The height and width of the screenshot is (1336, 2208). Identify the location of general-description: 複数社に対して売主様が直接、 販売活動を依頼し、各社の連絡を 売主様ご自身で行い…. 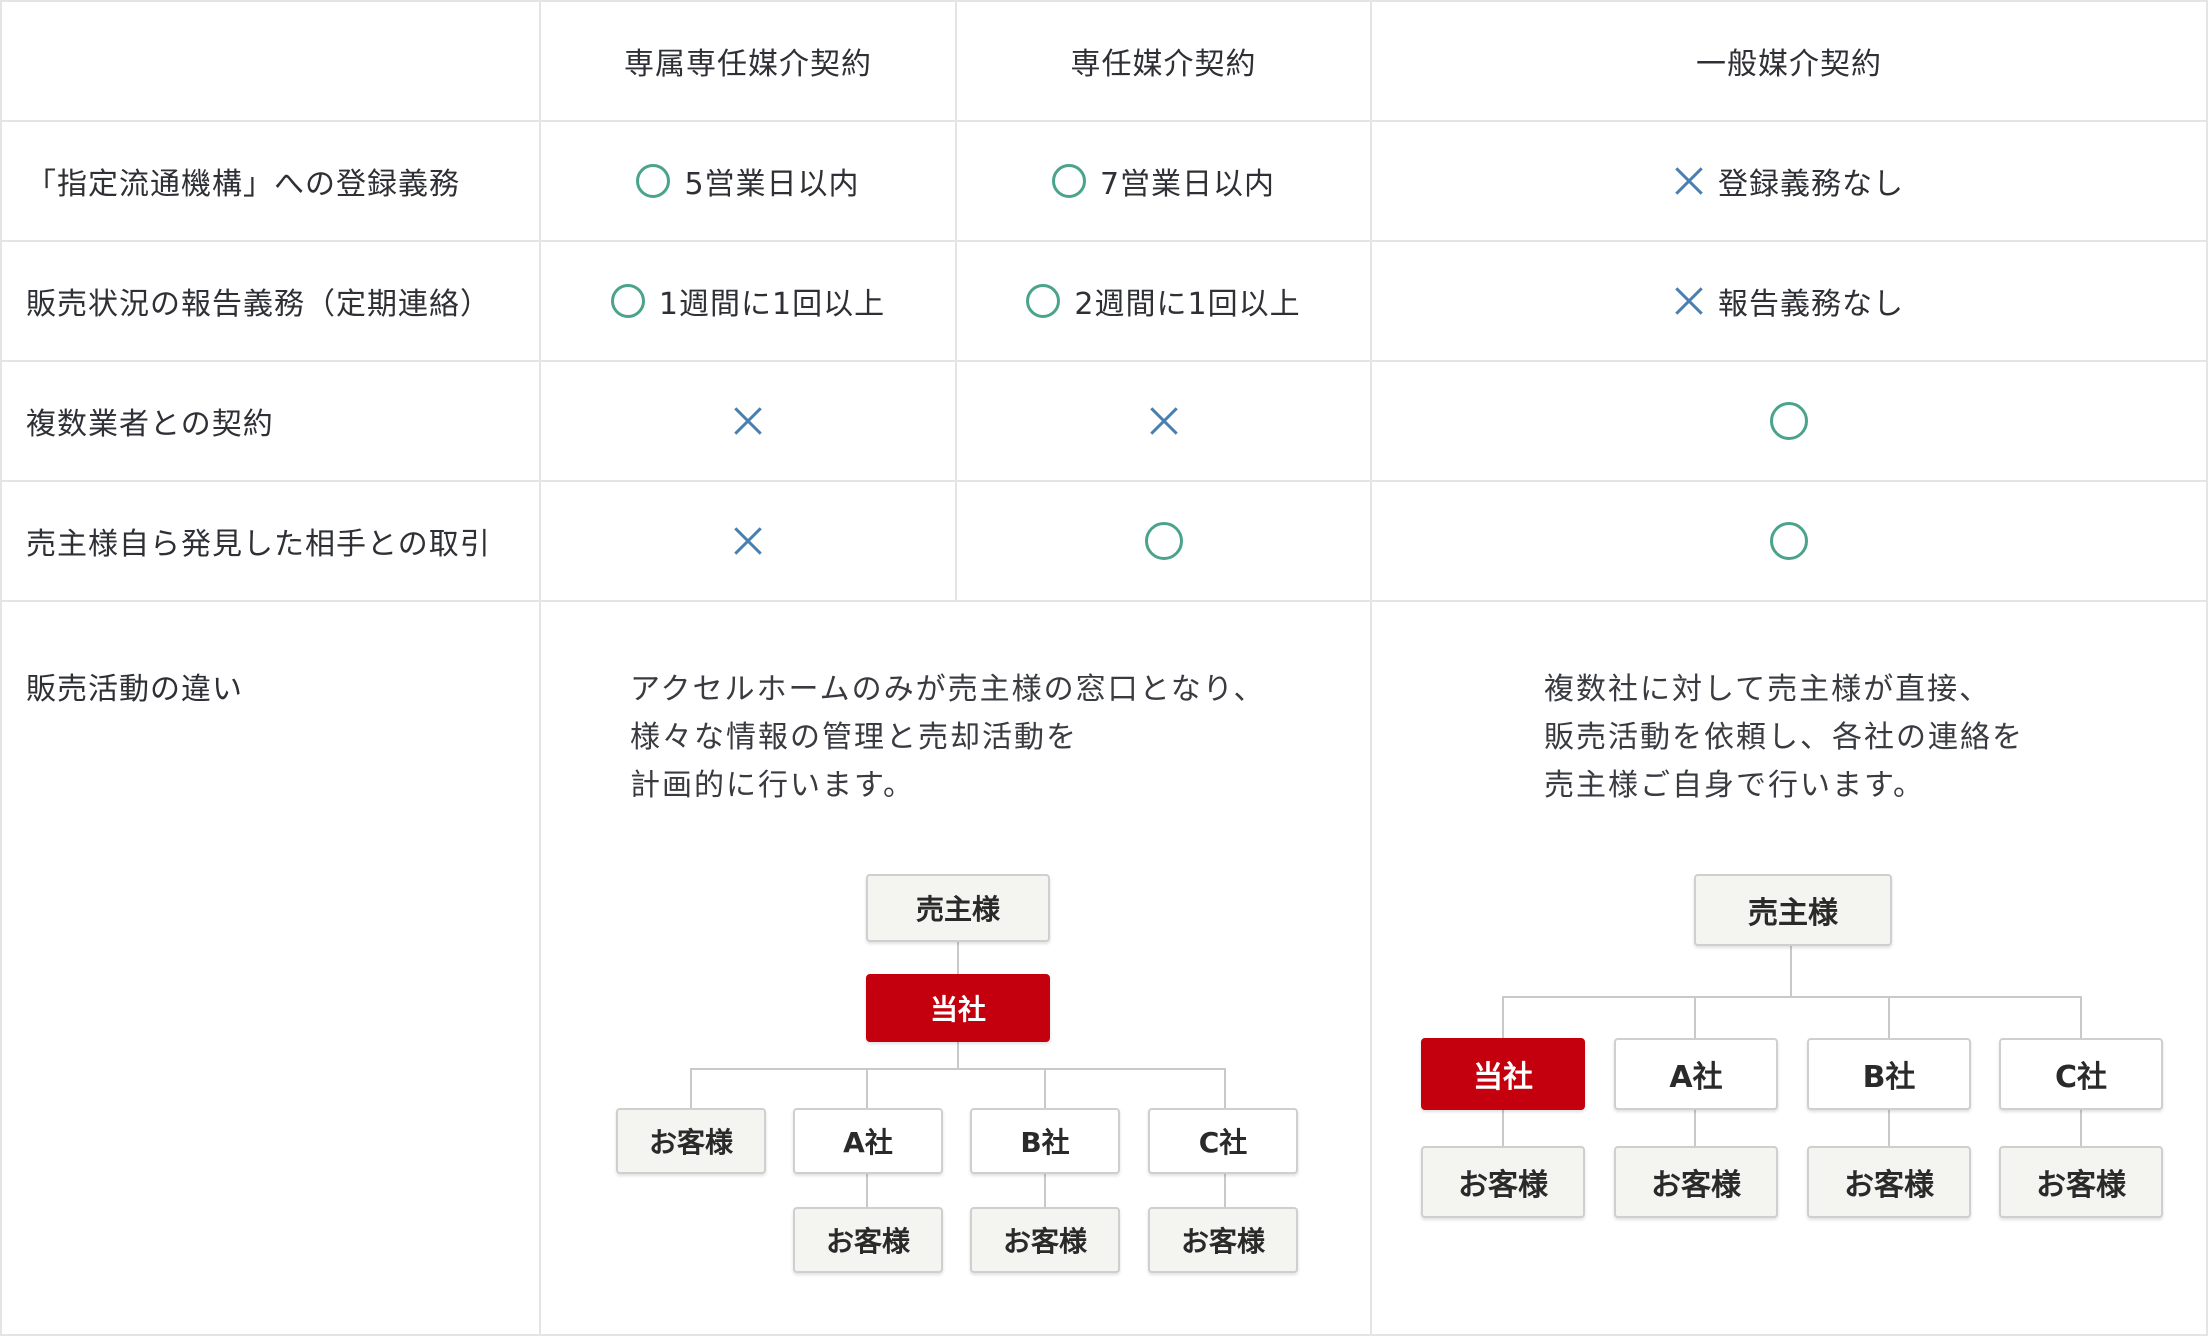
(1784, 737).